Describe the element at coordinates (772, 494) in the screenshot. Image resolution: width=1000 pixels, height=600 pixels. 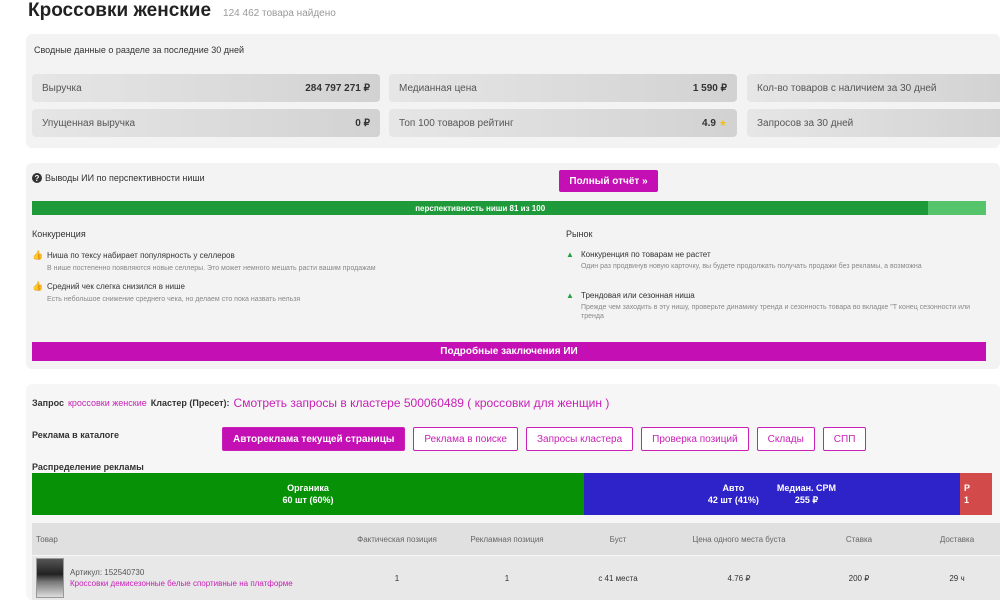
I see `auto-segment: Авто 42 шт (41%) Медиан. CPM 255 ₽` at that location.